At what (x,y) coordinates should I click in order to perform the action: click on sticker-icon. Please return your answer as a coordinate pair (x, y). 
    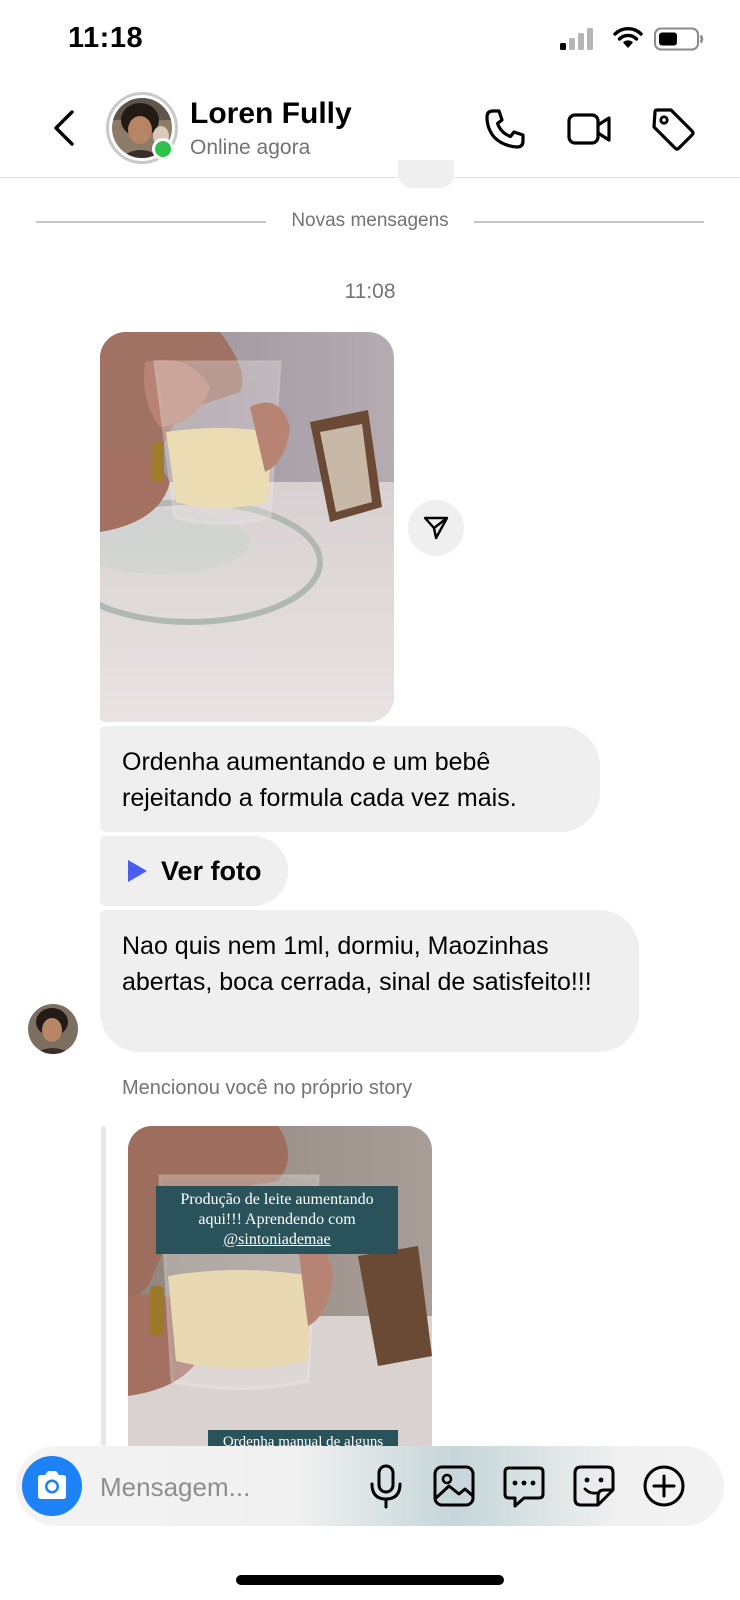
    Looking at the image, I should click on (594, 1486).